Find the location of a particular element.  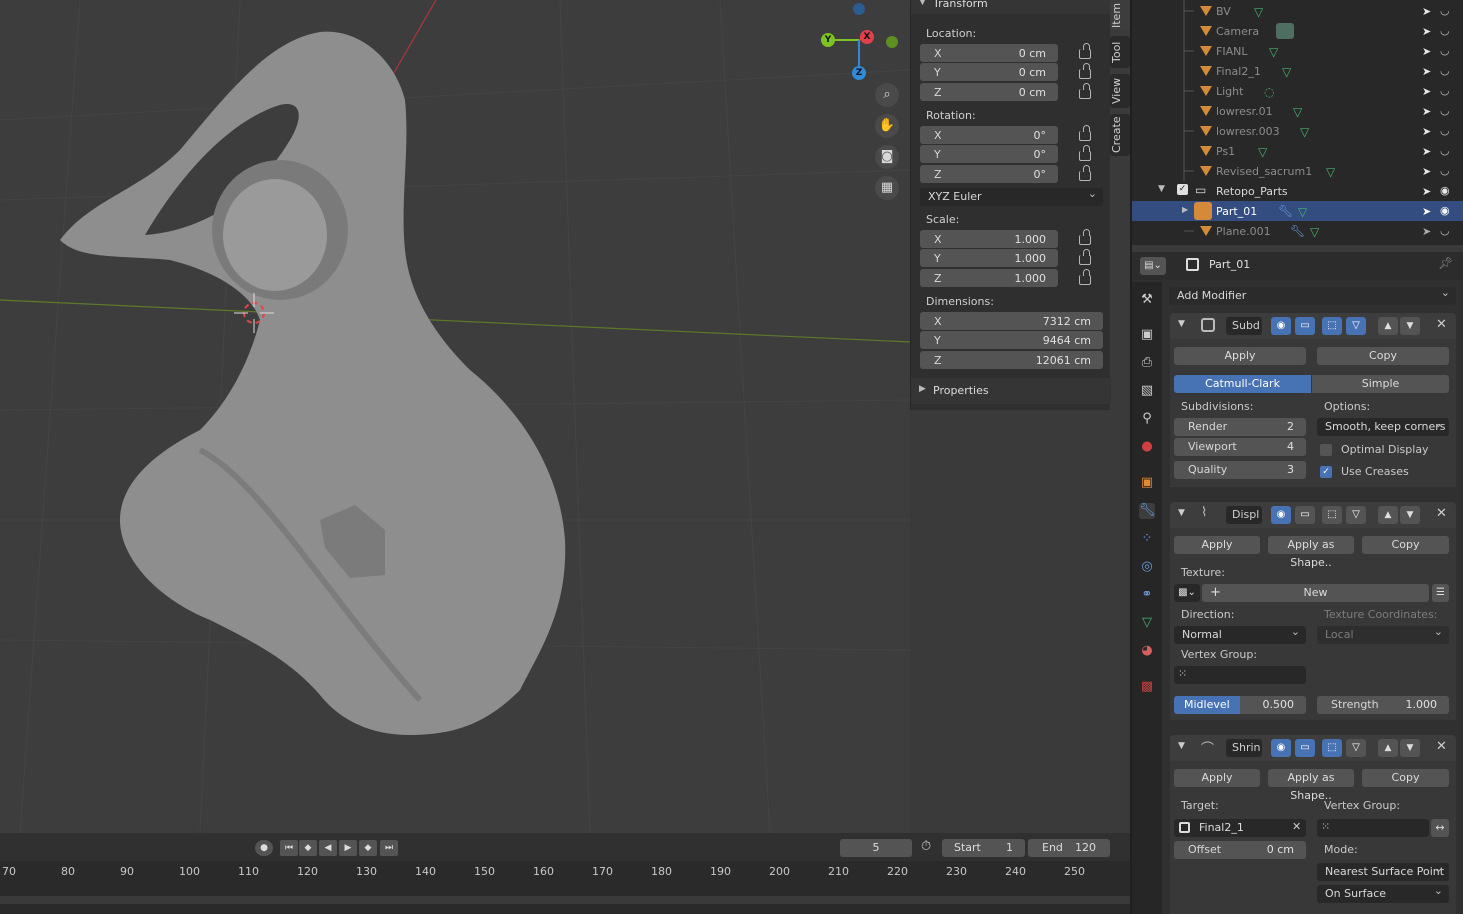

scale-y-field: Y 1.000 is located at coordinates (989, 258).